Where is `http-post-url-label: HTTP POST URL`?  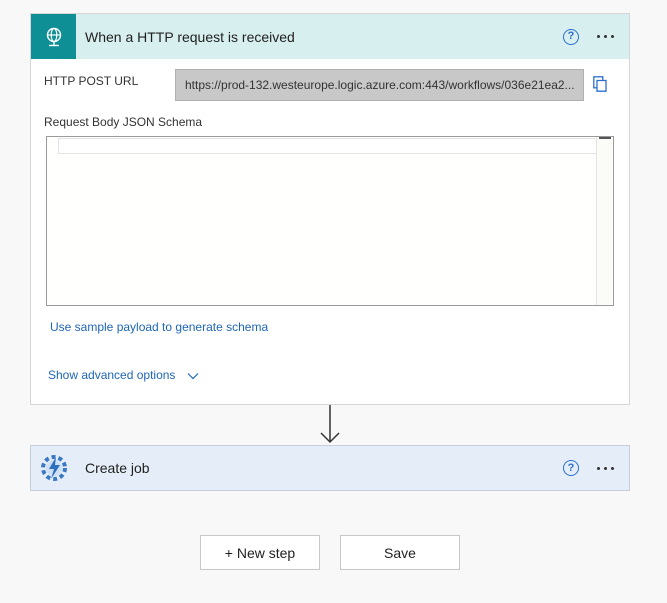 http-post-url-label: HTTP POST URL is located at coordinates (91, 81).